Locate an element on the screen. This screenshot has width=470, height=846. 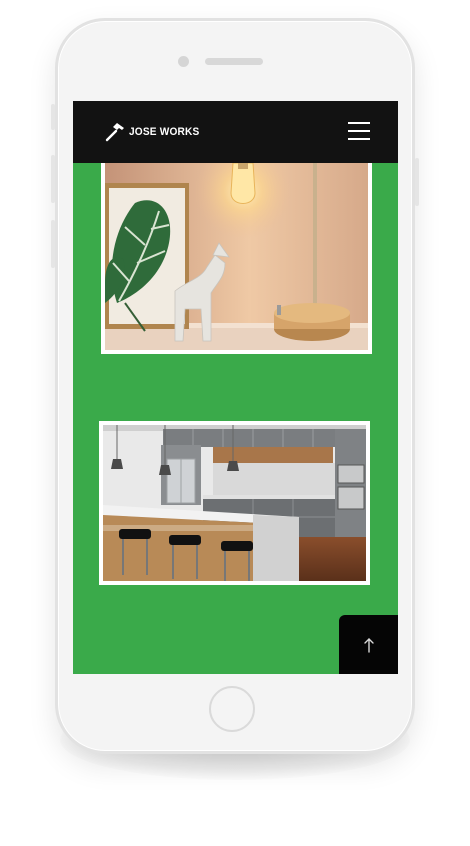
top-navbar: JOSE WORKS is located at coordinates (235, 132).